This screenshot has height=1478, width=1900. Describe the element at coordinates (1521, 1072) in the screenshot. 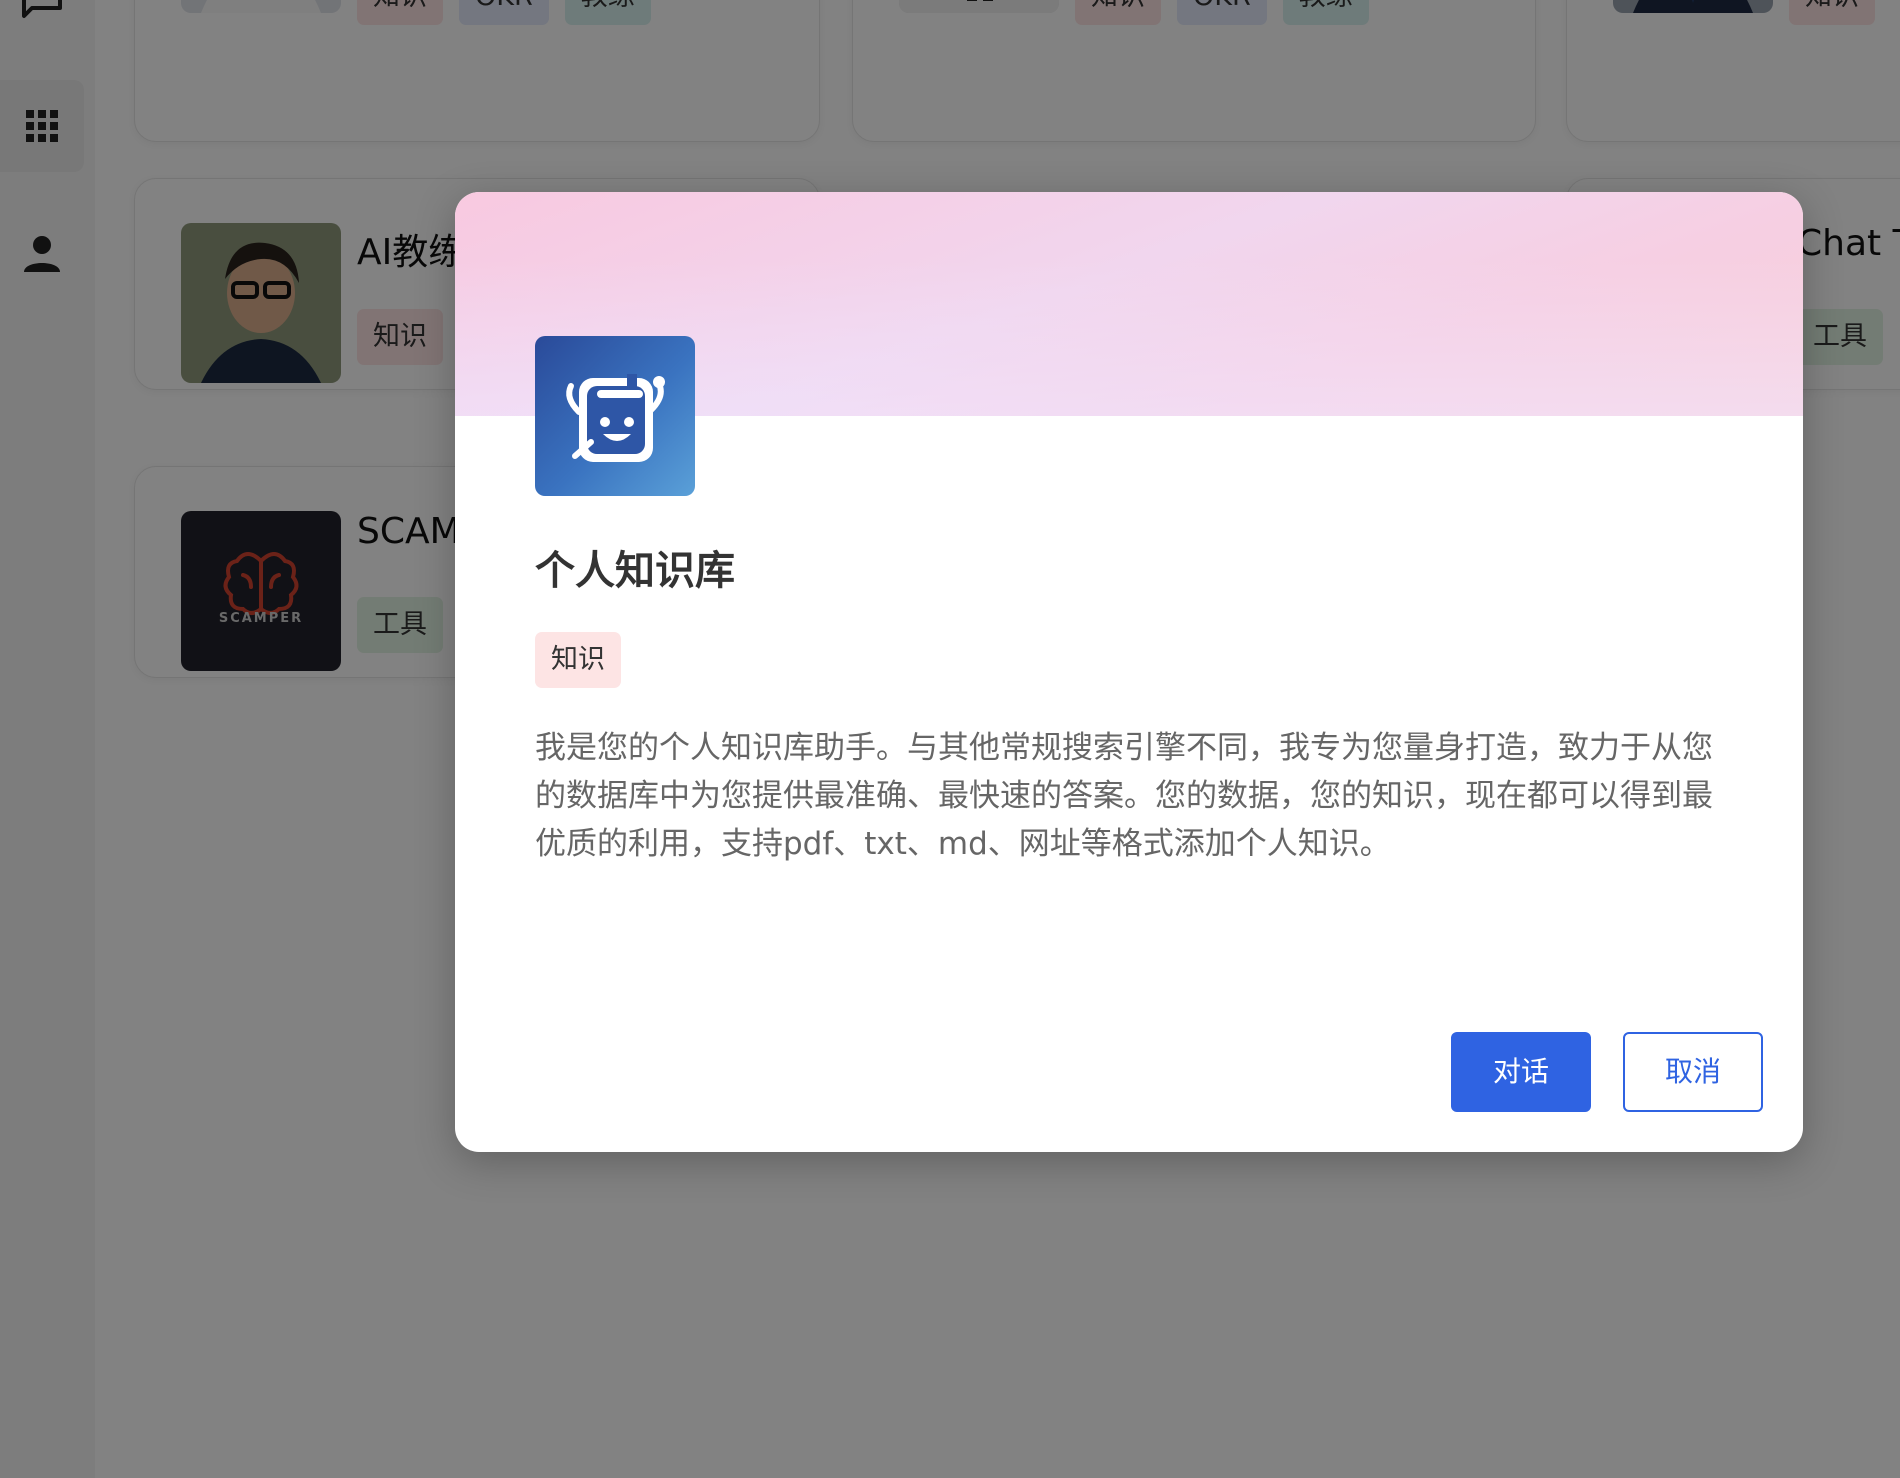

I see `chat-button: 对话` at that location.